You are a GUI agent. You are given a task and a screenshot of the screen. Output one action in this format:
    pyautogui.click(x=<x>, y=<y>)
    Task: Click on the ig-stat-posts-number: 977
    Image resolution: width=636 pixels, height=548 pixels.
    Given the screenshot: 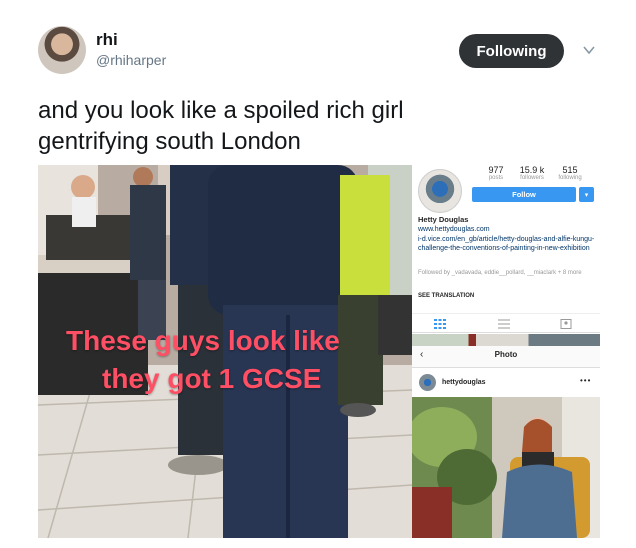 What is the action you would take?
    pyautogui.click(x=496, y=170)
    